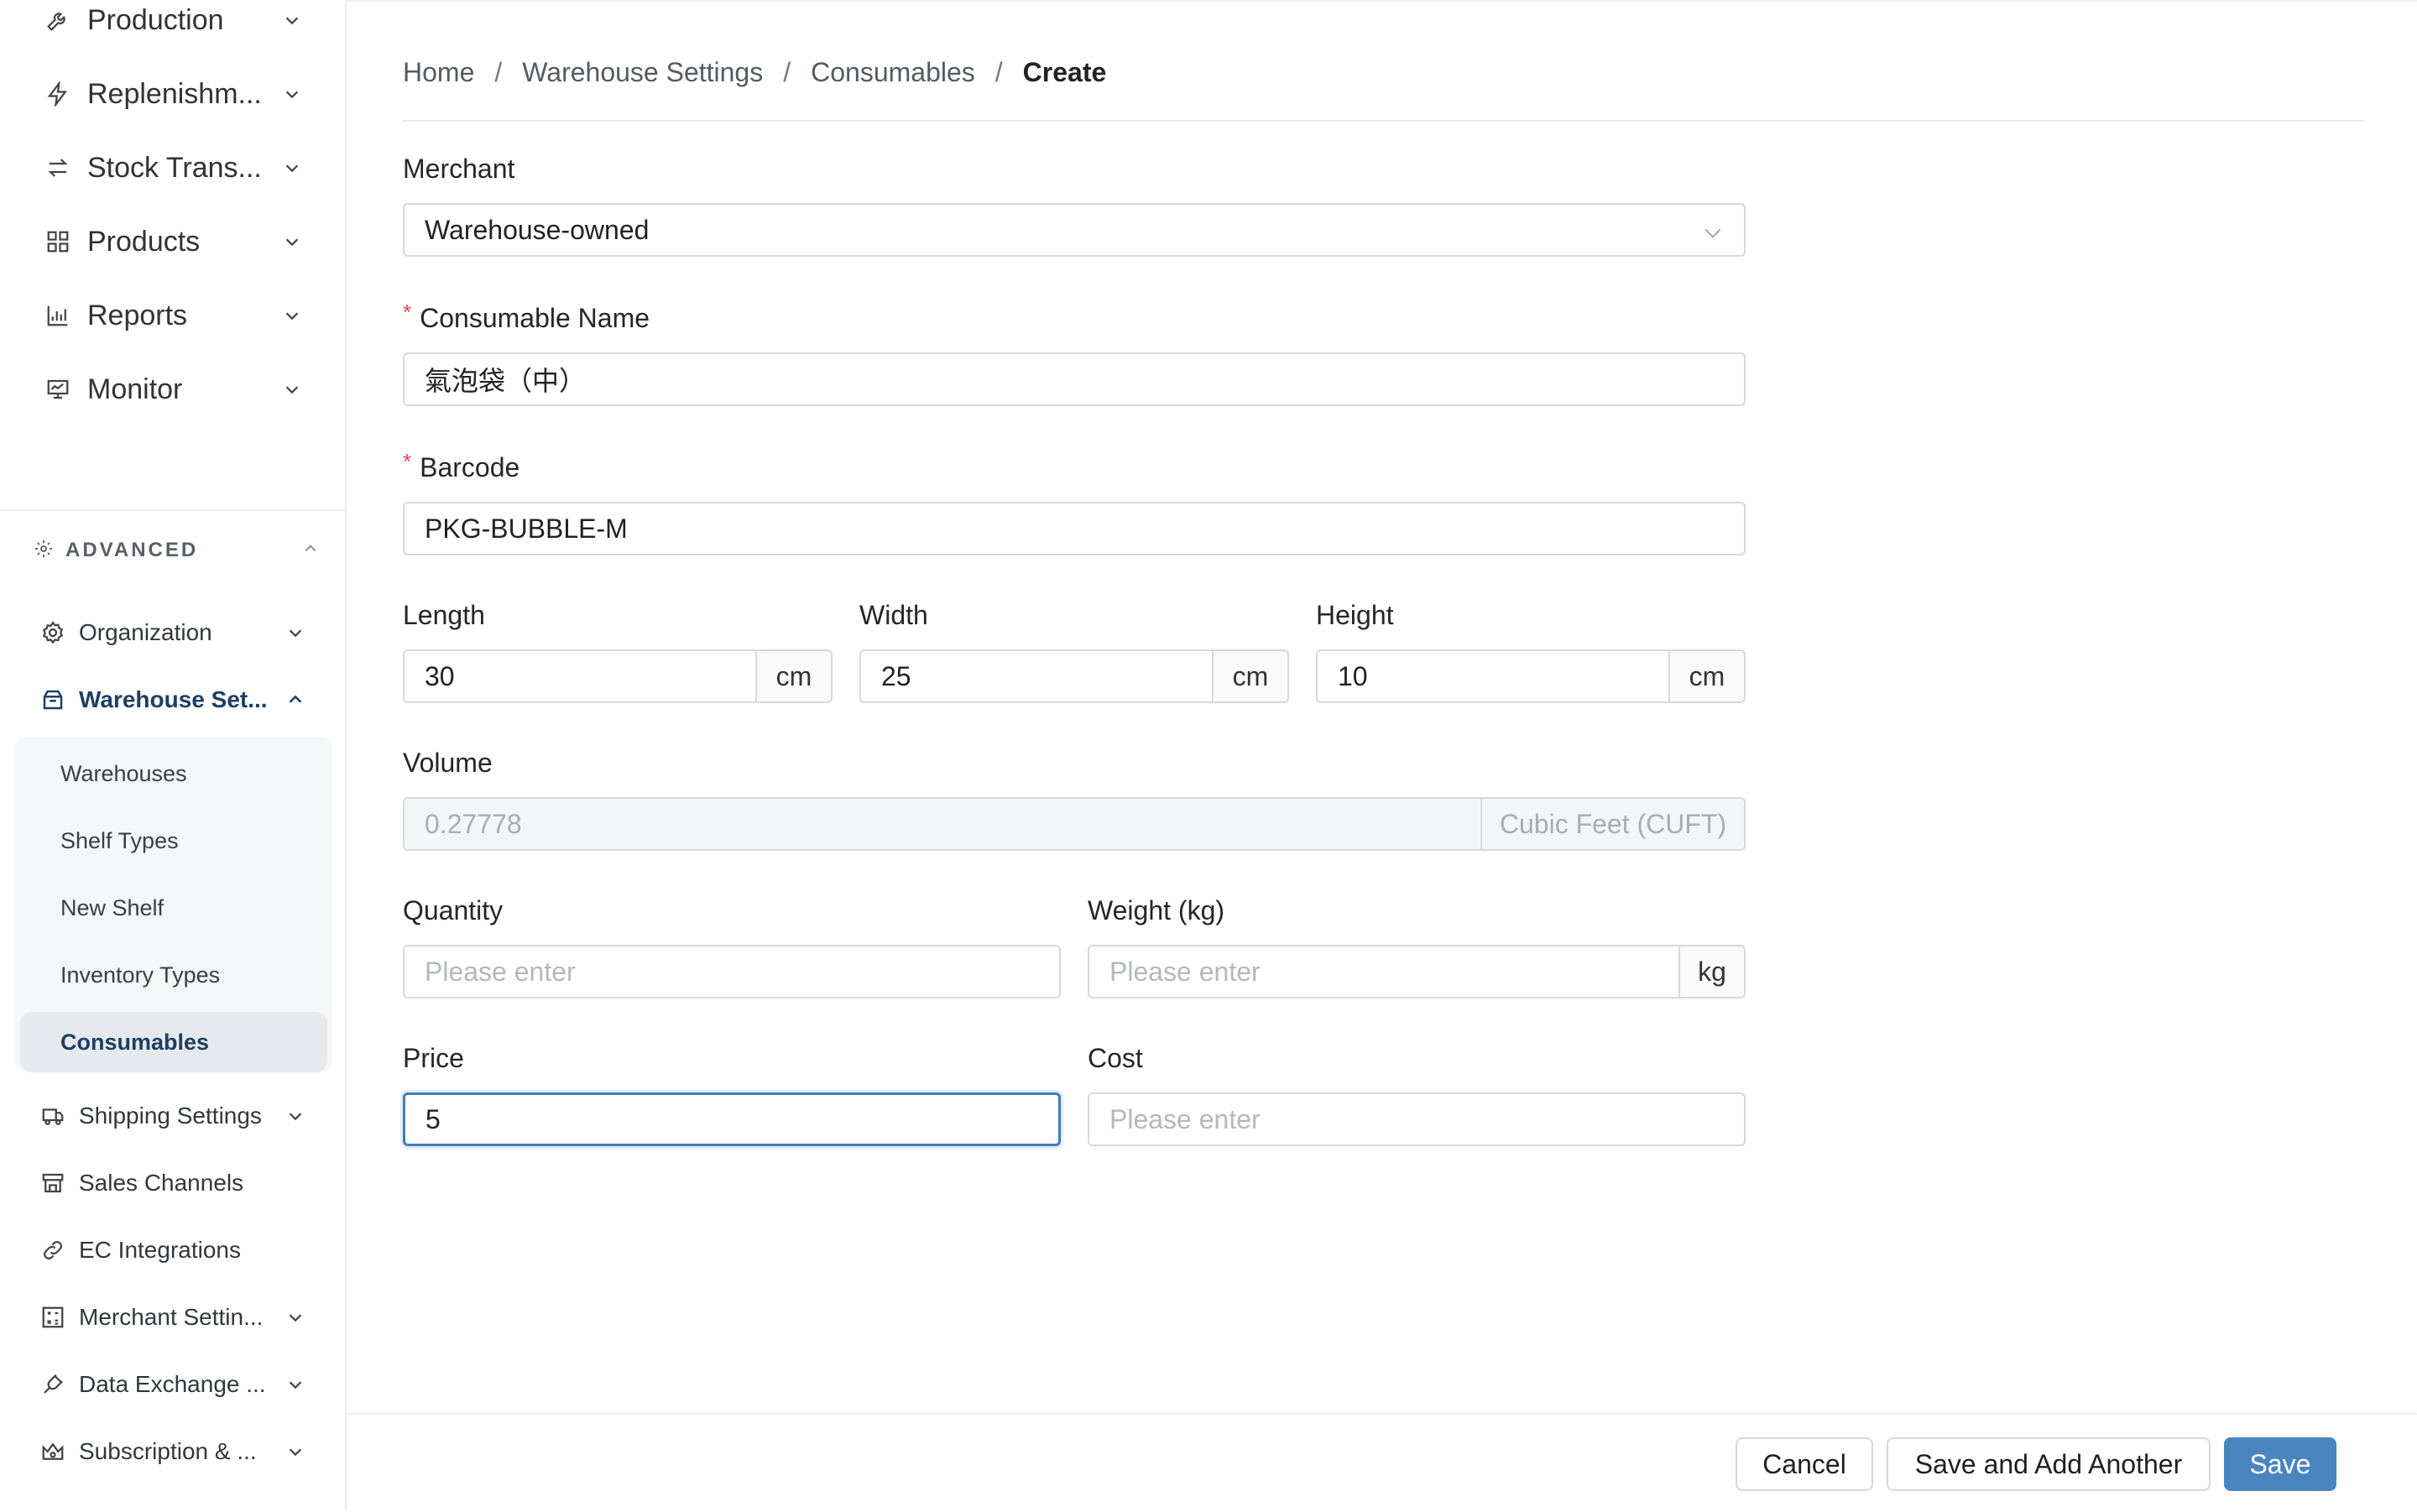  Describe the element at coordinates (459, 169) in the screenshot. I see `merchant-label: Merchant` at that location.